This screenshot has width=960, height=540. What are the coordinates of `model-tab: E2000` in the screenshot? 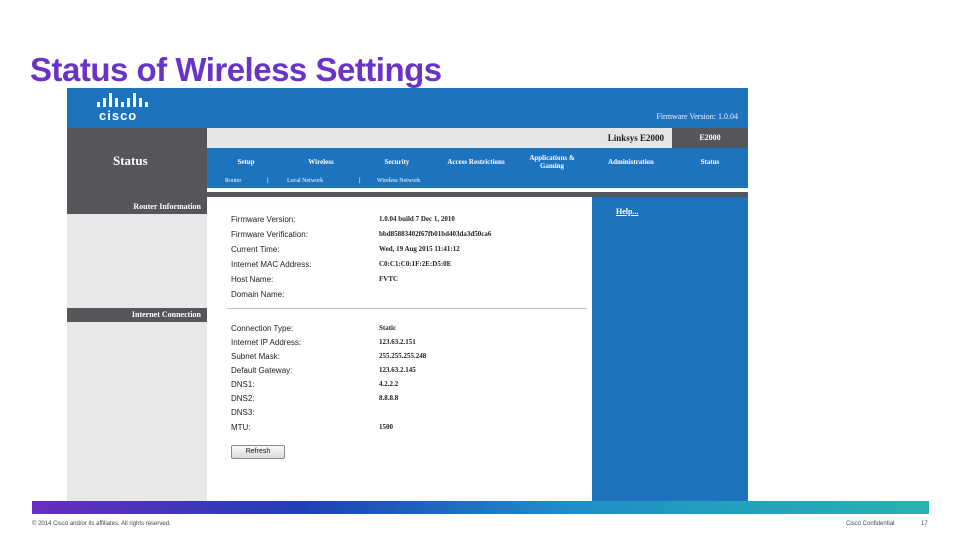 It's located at (710, 138).